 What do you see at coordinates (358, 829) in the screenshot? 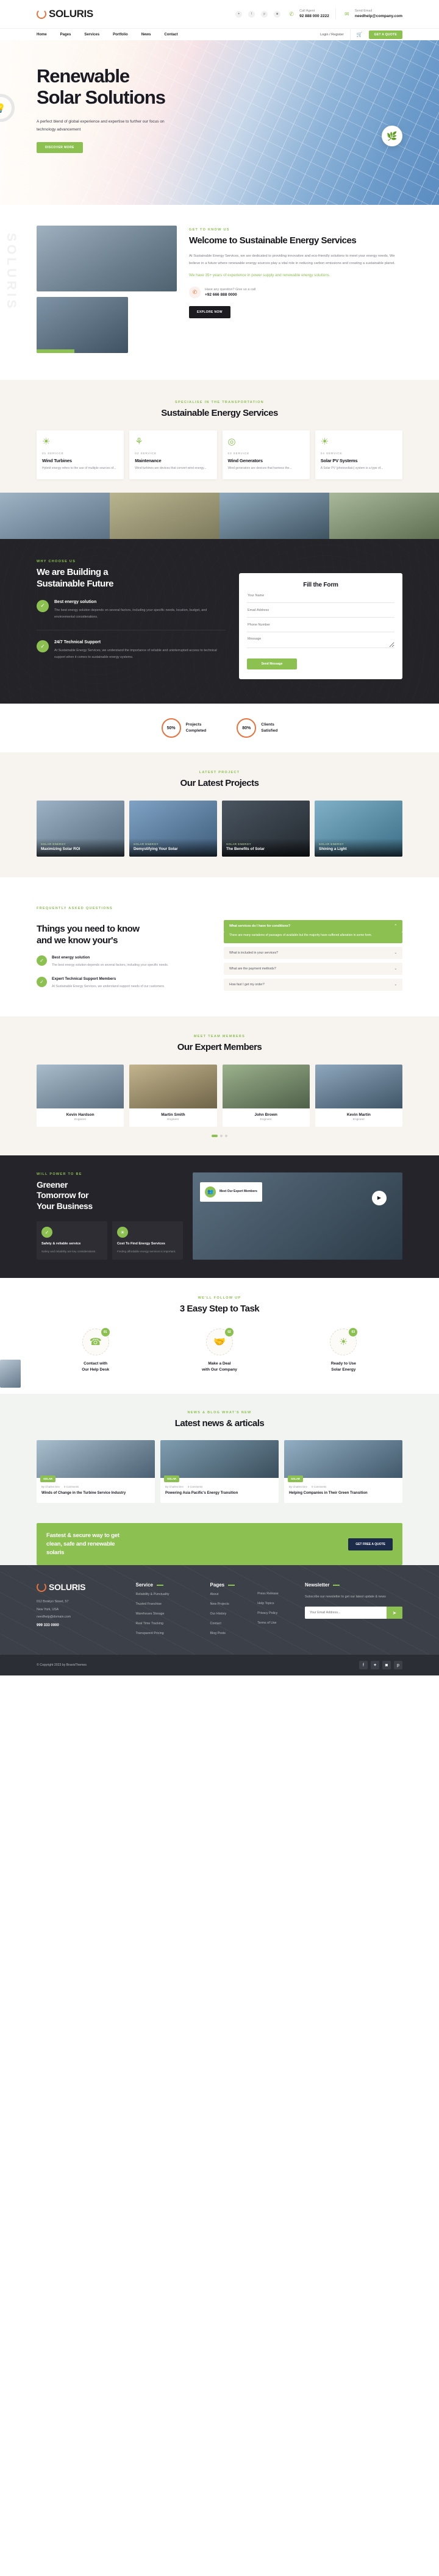
I see `project-card: SOLAR ENERGY Shining a Light` at bounding box center [358, 829].